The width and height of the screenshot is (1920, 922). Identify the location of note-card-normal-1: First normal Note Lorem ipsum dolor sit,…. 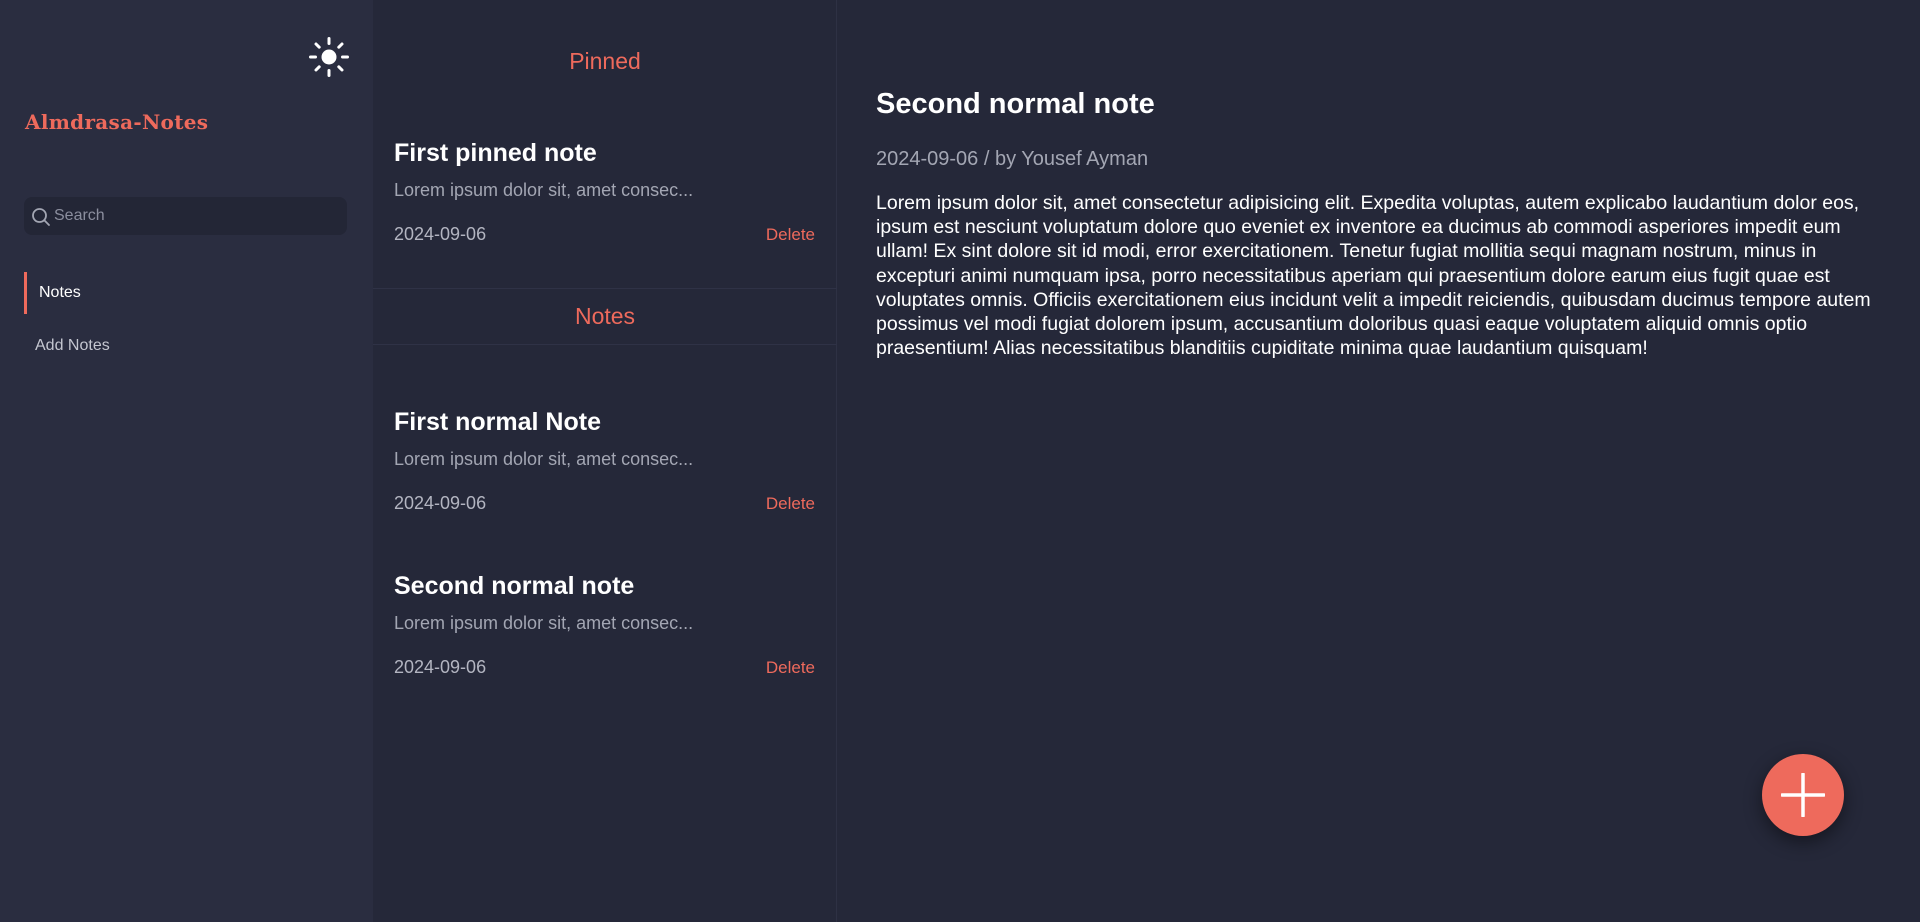
(605, 468).